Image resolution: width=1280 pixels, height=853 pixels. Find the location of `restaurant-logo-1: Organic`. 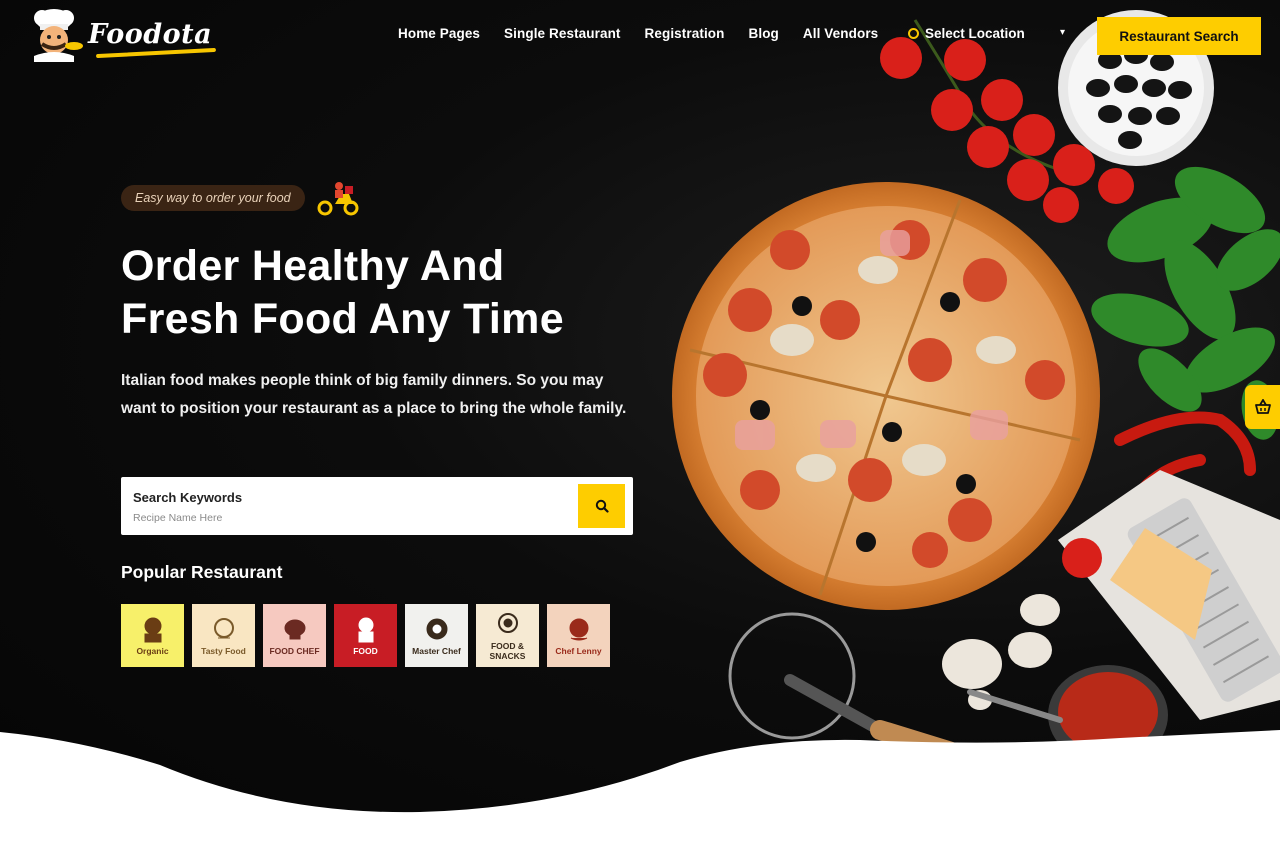

restaurant-logo-1: Organic is located at coordinates (152, 635).